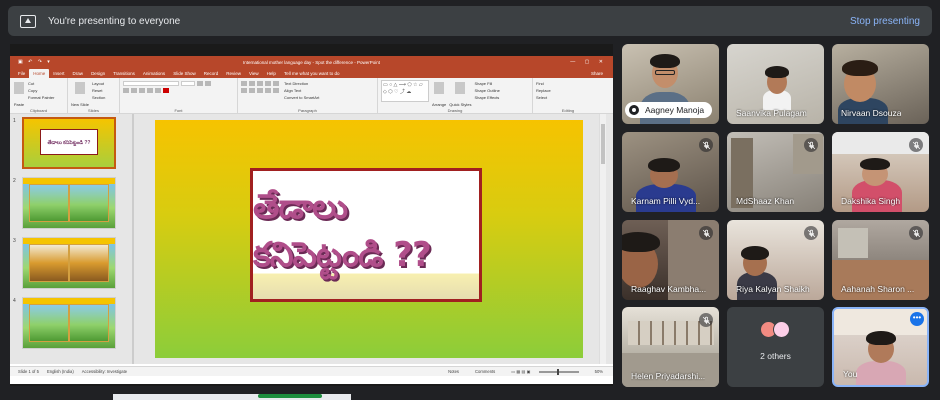 The height and width of the screenshot is (400, 940). Describe the element at coordinates (188, 83) in the screenshot. I see `font-size-box` at that location.